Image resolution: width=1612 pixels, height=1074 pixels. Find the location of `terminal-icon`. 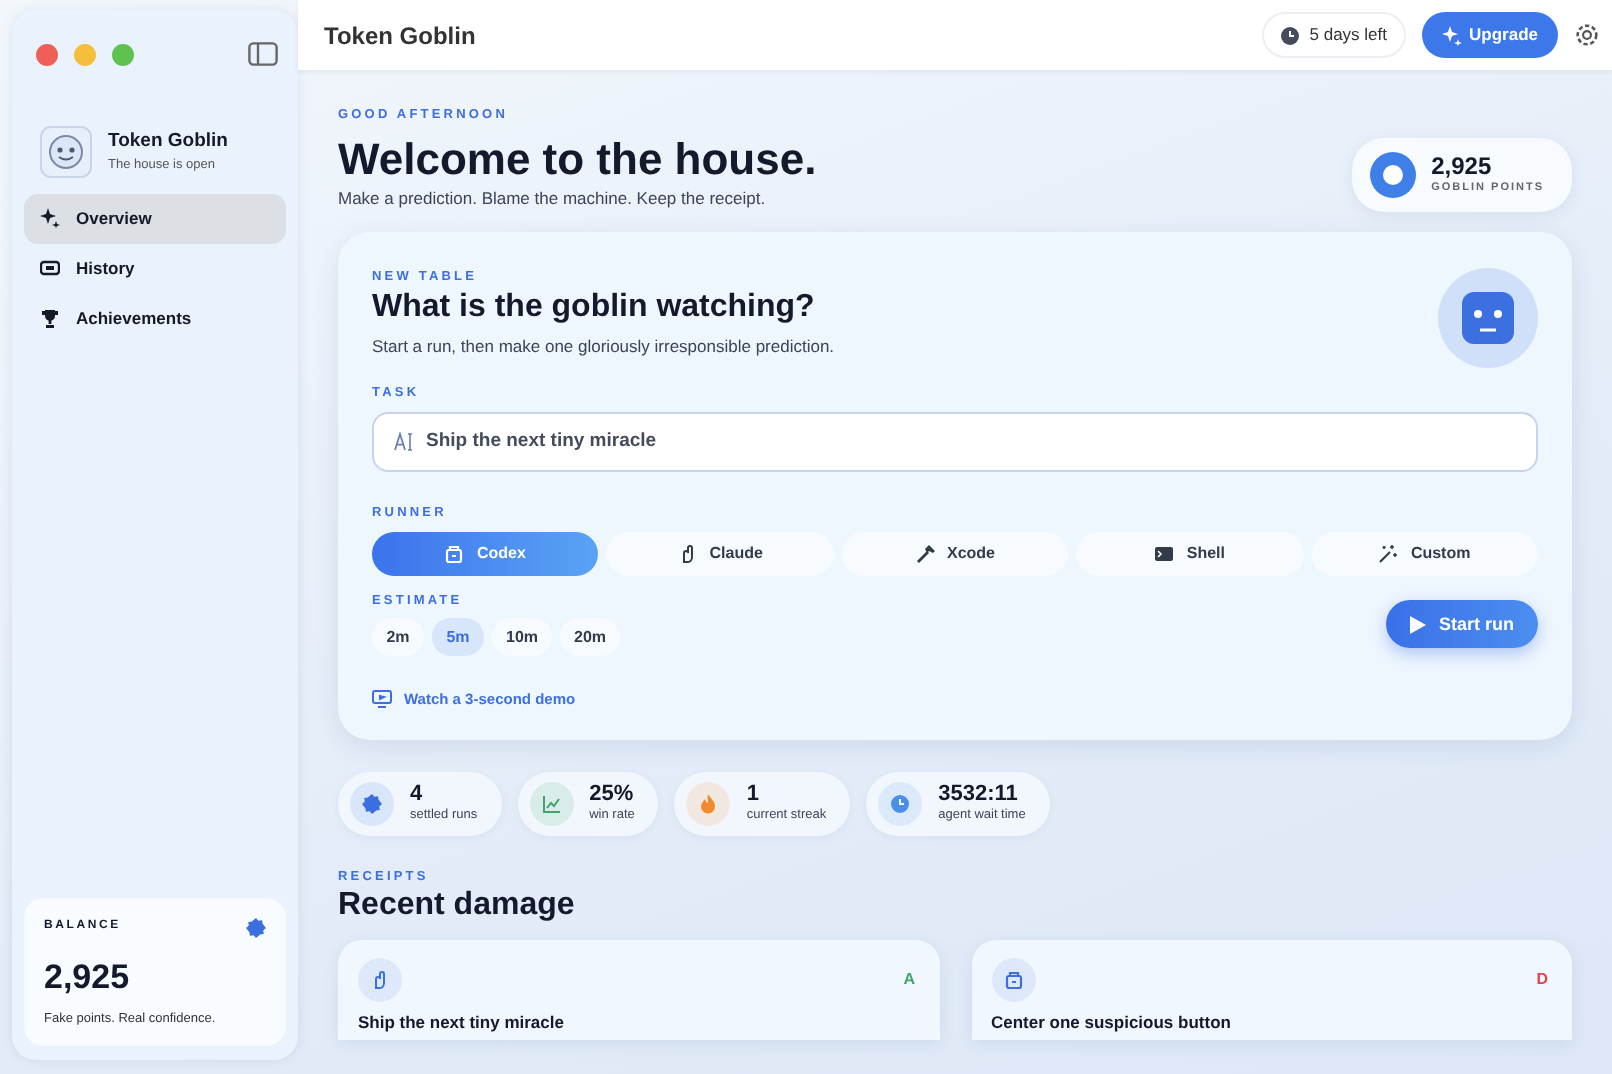

terminal-icon is located at coordinates (1164, 553).